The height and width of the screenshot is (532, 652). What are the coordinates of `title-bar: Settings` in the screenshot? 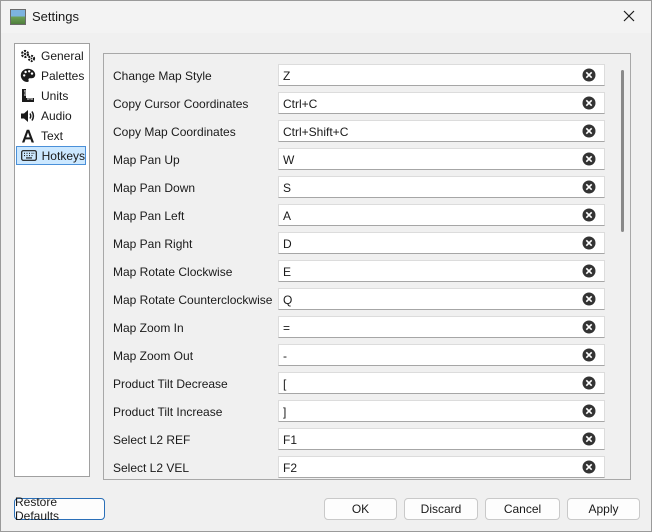 It's located at (326, 17).